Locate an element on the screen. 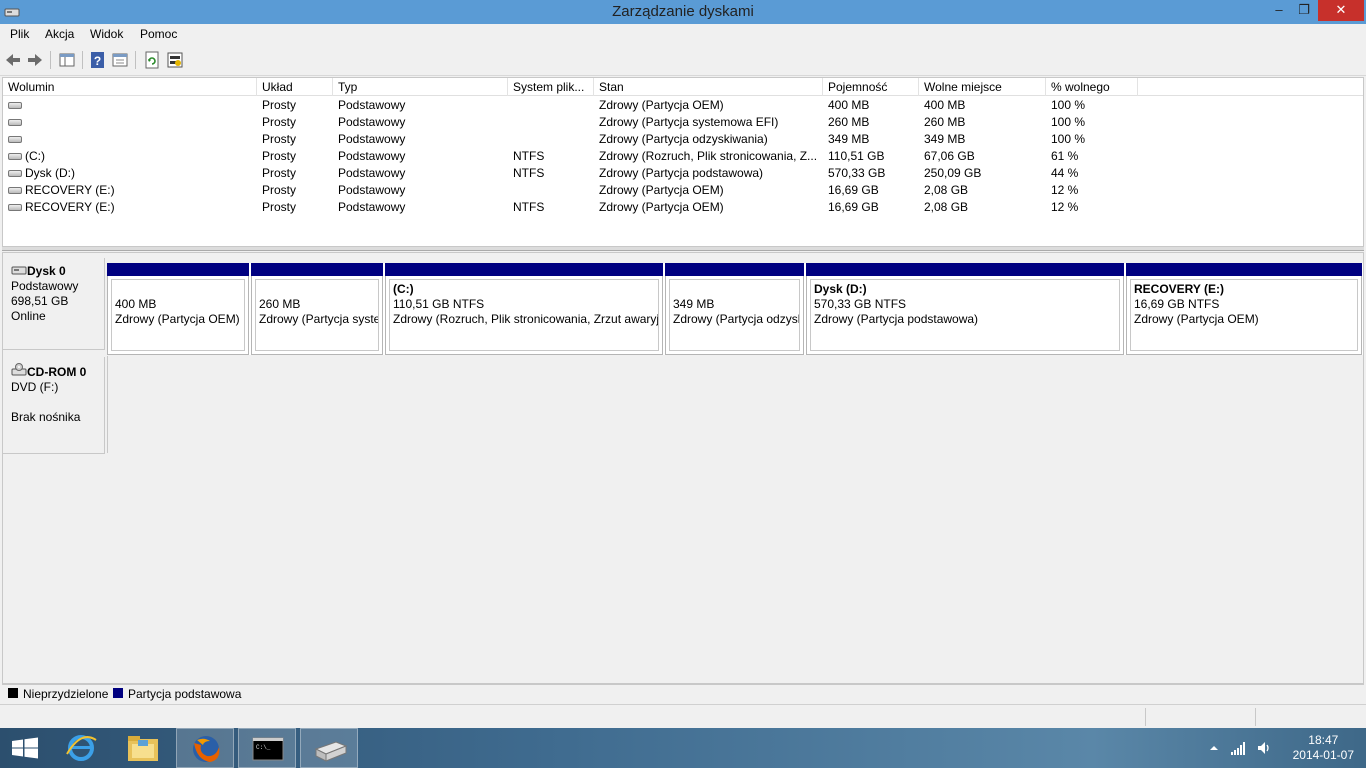 Image resolution: width=1366 pixels, height=768 pixels. cell-wolumin-text: Dysk (D:) is located at coordinates (50, 173).